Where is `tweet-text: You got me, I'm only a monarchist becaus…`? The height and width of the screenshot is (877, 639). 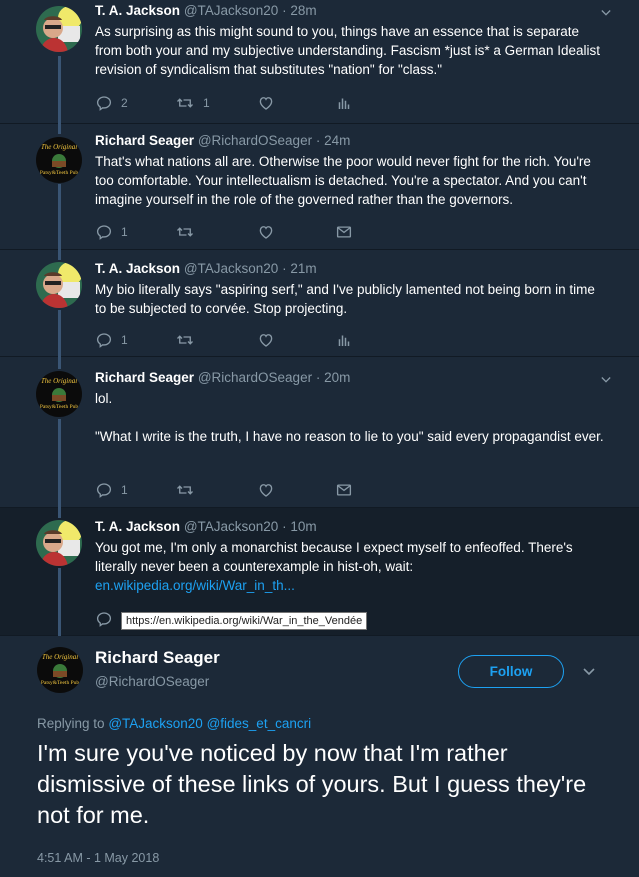
tweet-text: You got me, I'm only a monarchist becaus… is located at coordinates (352, 566).